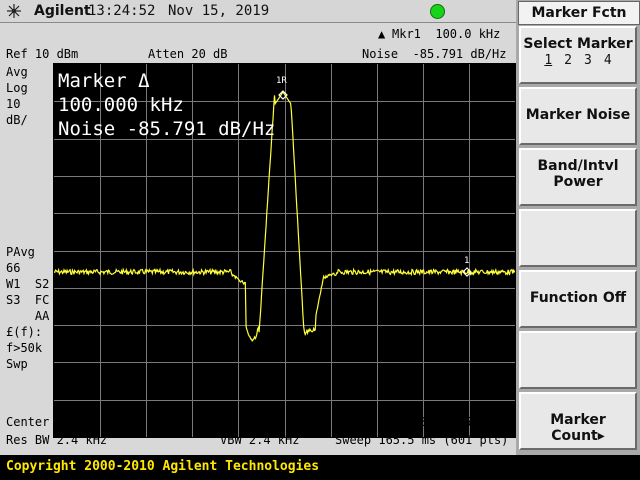 The image size is (640, 480). I want to click on resolution-bandwidth: Res BW 2.4 kHz, so click(57, 440).